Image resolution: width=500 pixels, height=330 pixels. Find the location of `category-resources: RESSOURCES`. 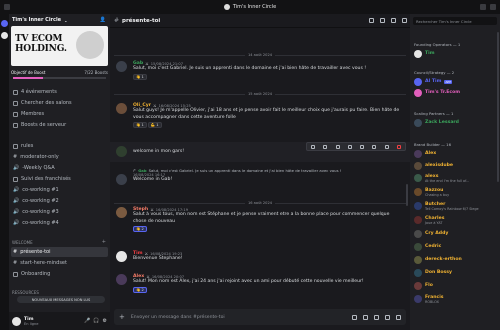

category-resources: RESSOURCES is located at coordinates (25, 292).